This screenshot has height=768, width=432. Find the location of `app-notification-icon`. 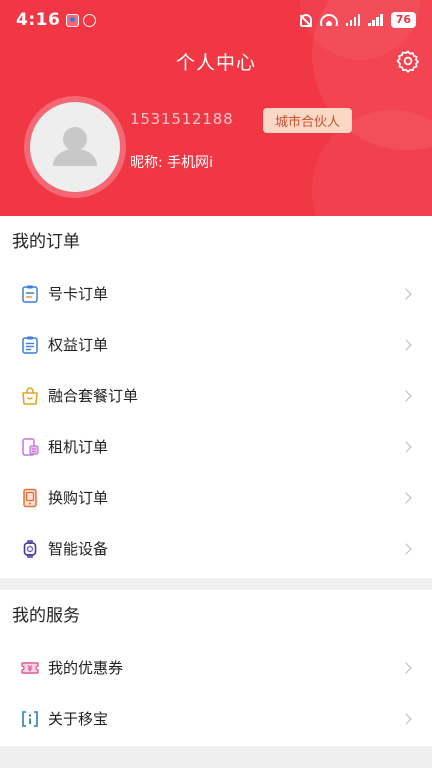

app-notification-icon is located at coordinates (73, 20).